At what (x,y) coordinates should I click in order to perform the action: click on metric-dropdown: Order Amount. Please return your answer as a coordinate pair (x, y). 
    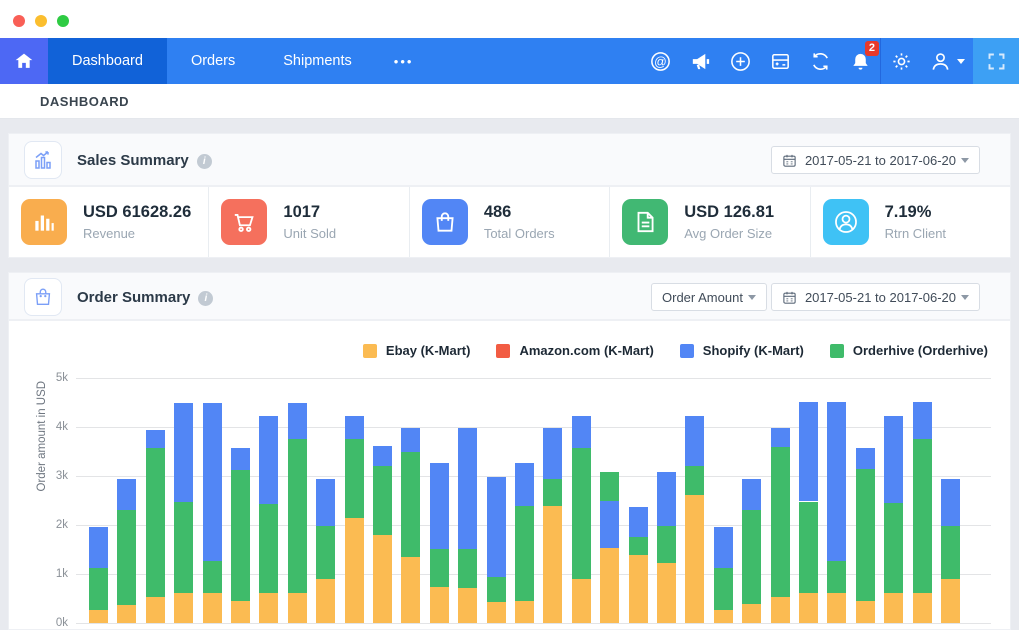
    Looking at the image, I should click on (709, 297).